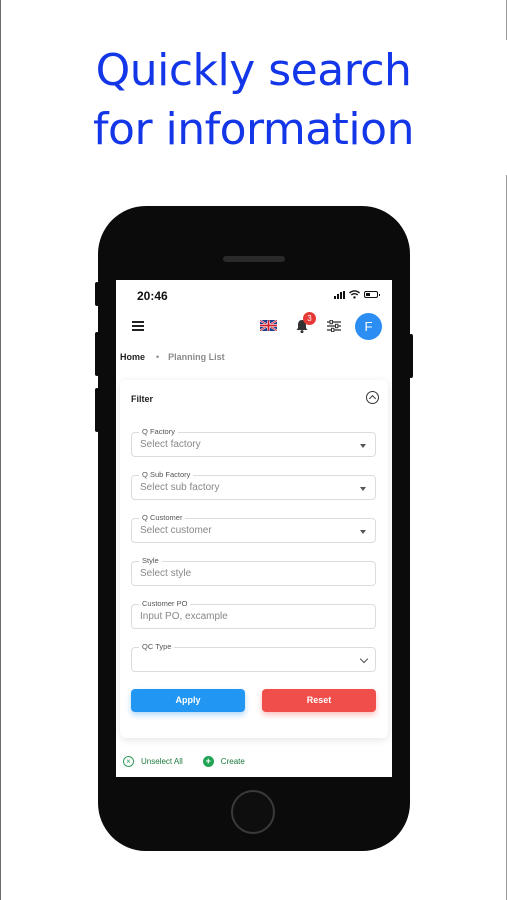 The height and width of the screenshot is (900, 507). What do you see at coordinates (196, 357) in the screenshot?
I see `breadcrumb-current: Planning List` at bounding box center [196, 357].